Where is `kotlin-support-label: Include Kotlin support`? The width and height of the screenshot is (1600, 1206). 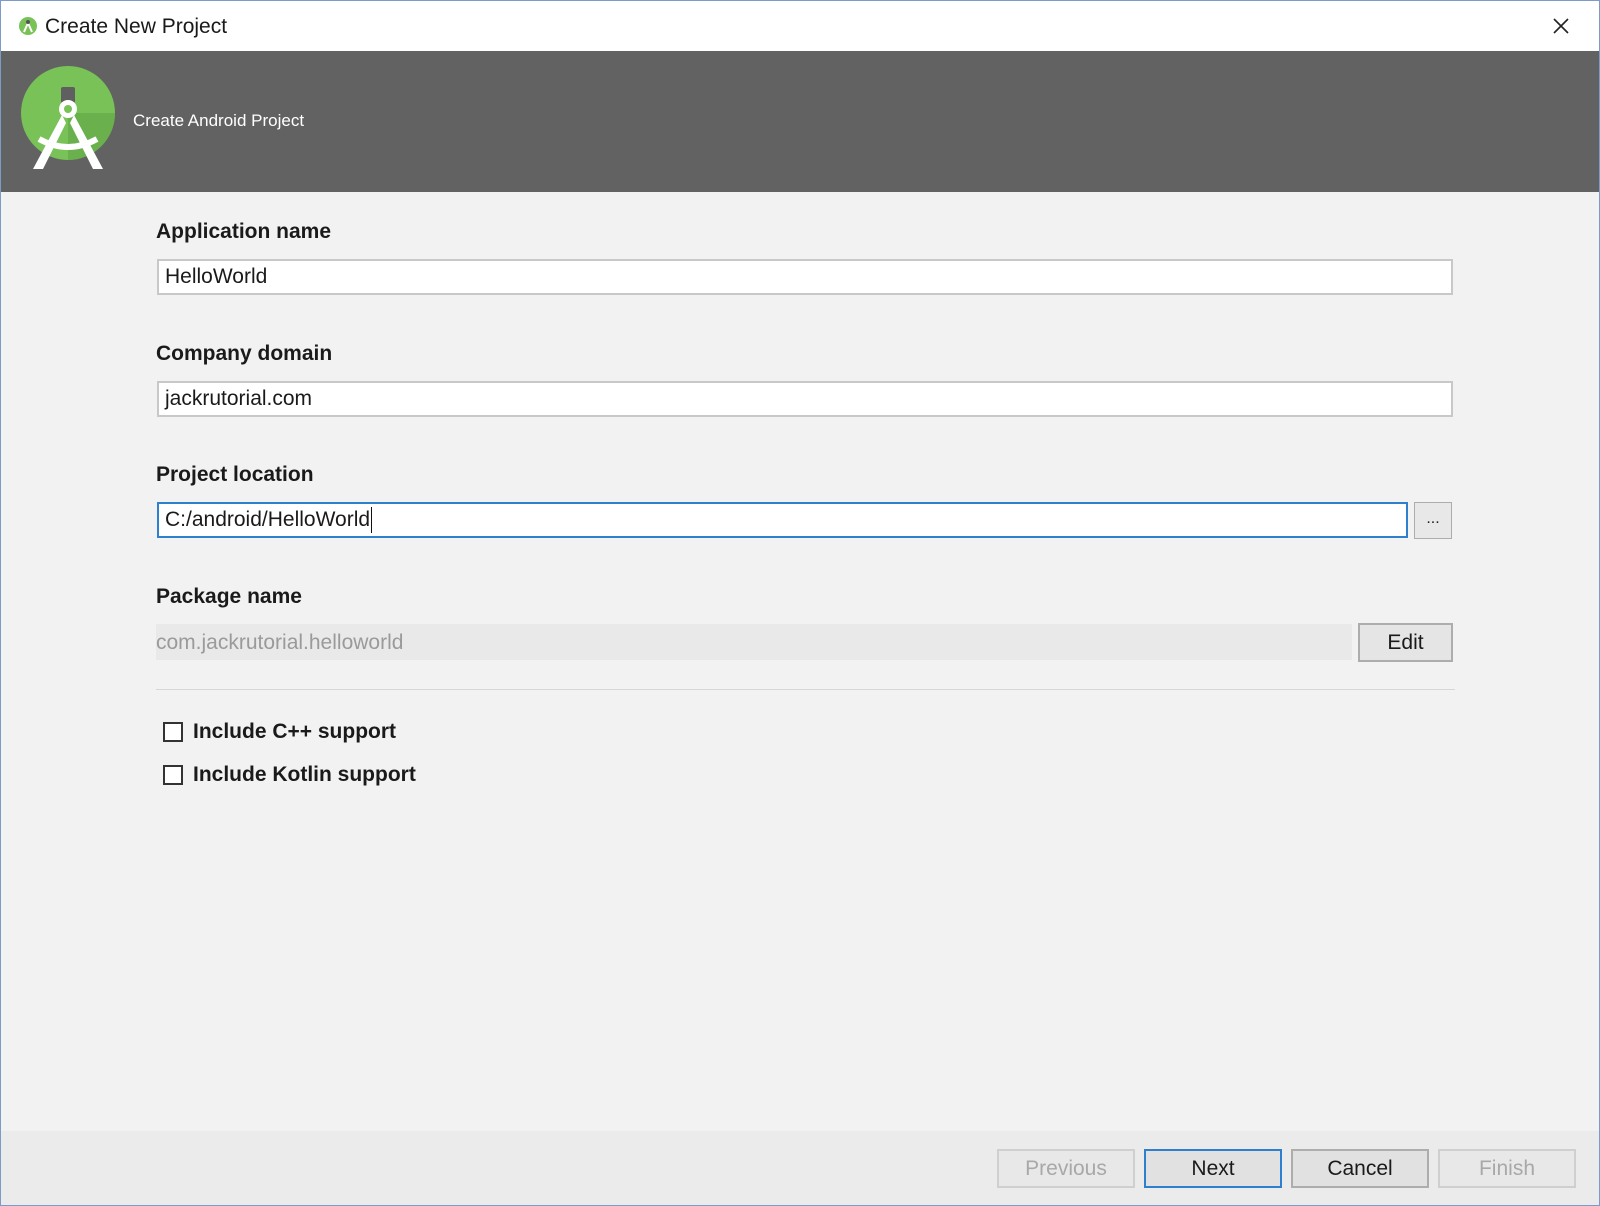 kotlin-support-label: Include Kotlin support is located at coordinates (304, 774).